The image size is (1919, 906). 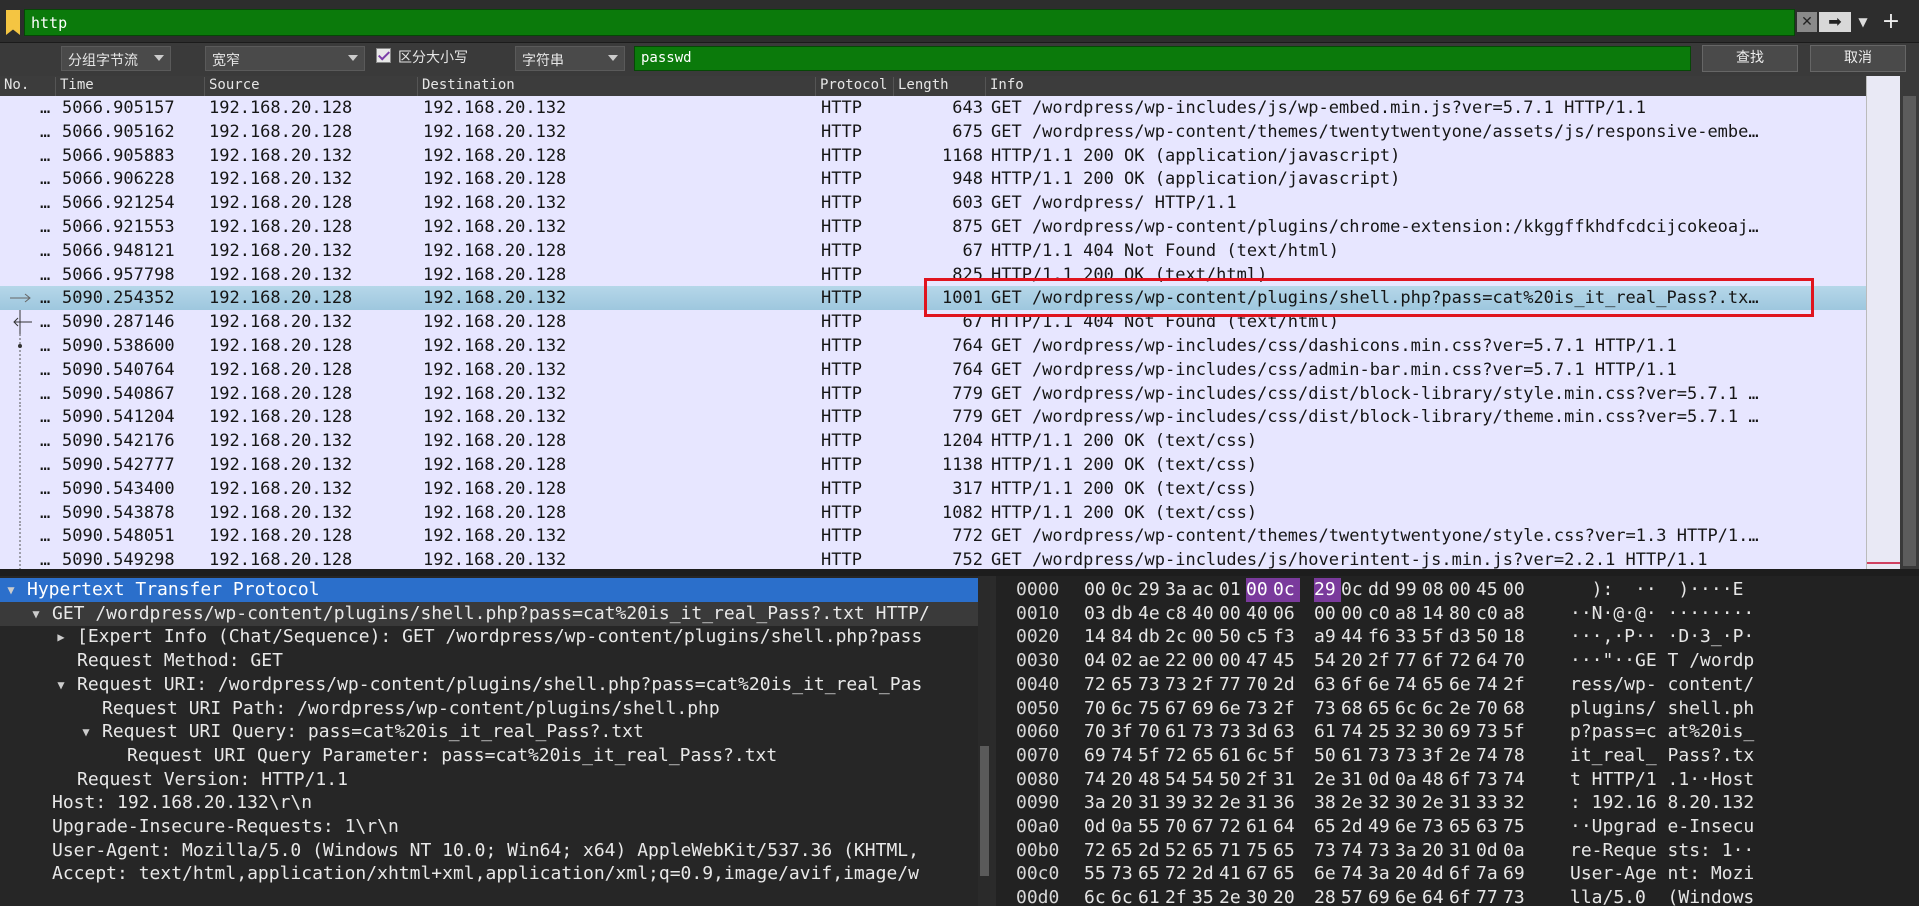 I want to click on hex-byte: 57, so click(x=1354, y=896).